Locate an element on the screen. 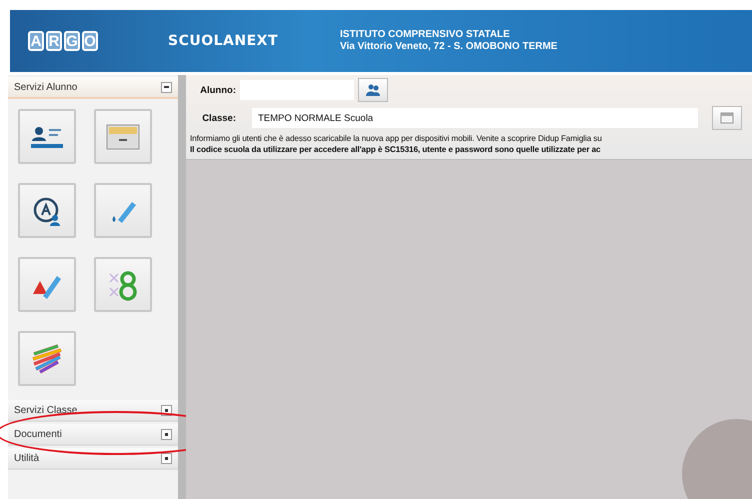  class-label: Classe: is located at coordinates (218, 118).